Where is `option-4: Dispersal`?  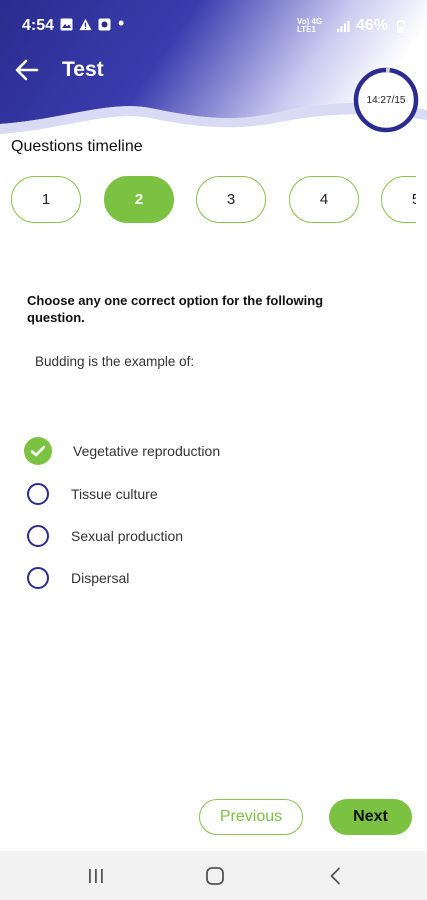 option-4: Dispersal is located at coordinates (214, 578).